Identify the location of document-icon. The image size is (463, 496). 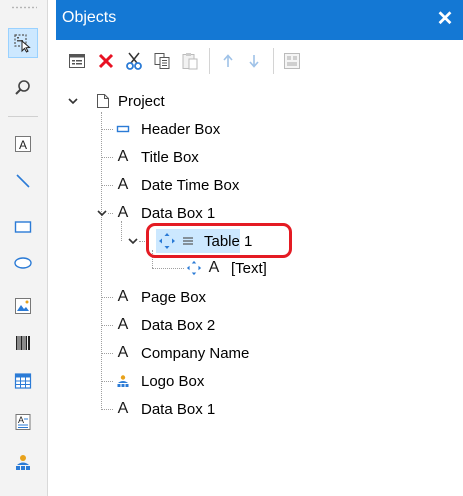
(103, 101).